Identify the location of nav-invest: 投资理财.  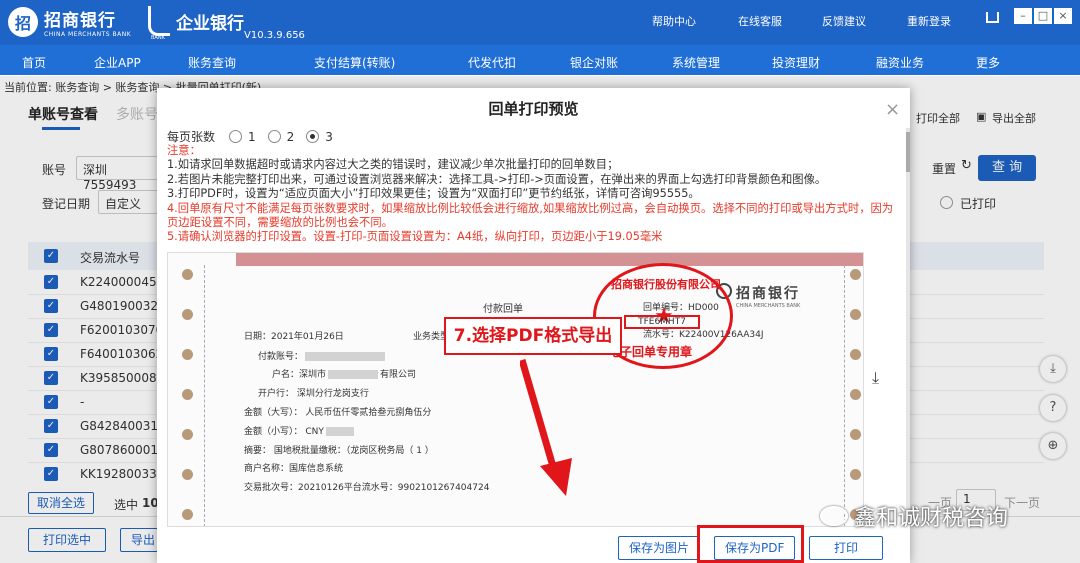
(796, 62).